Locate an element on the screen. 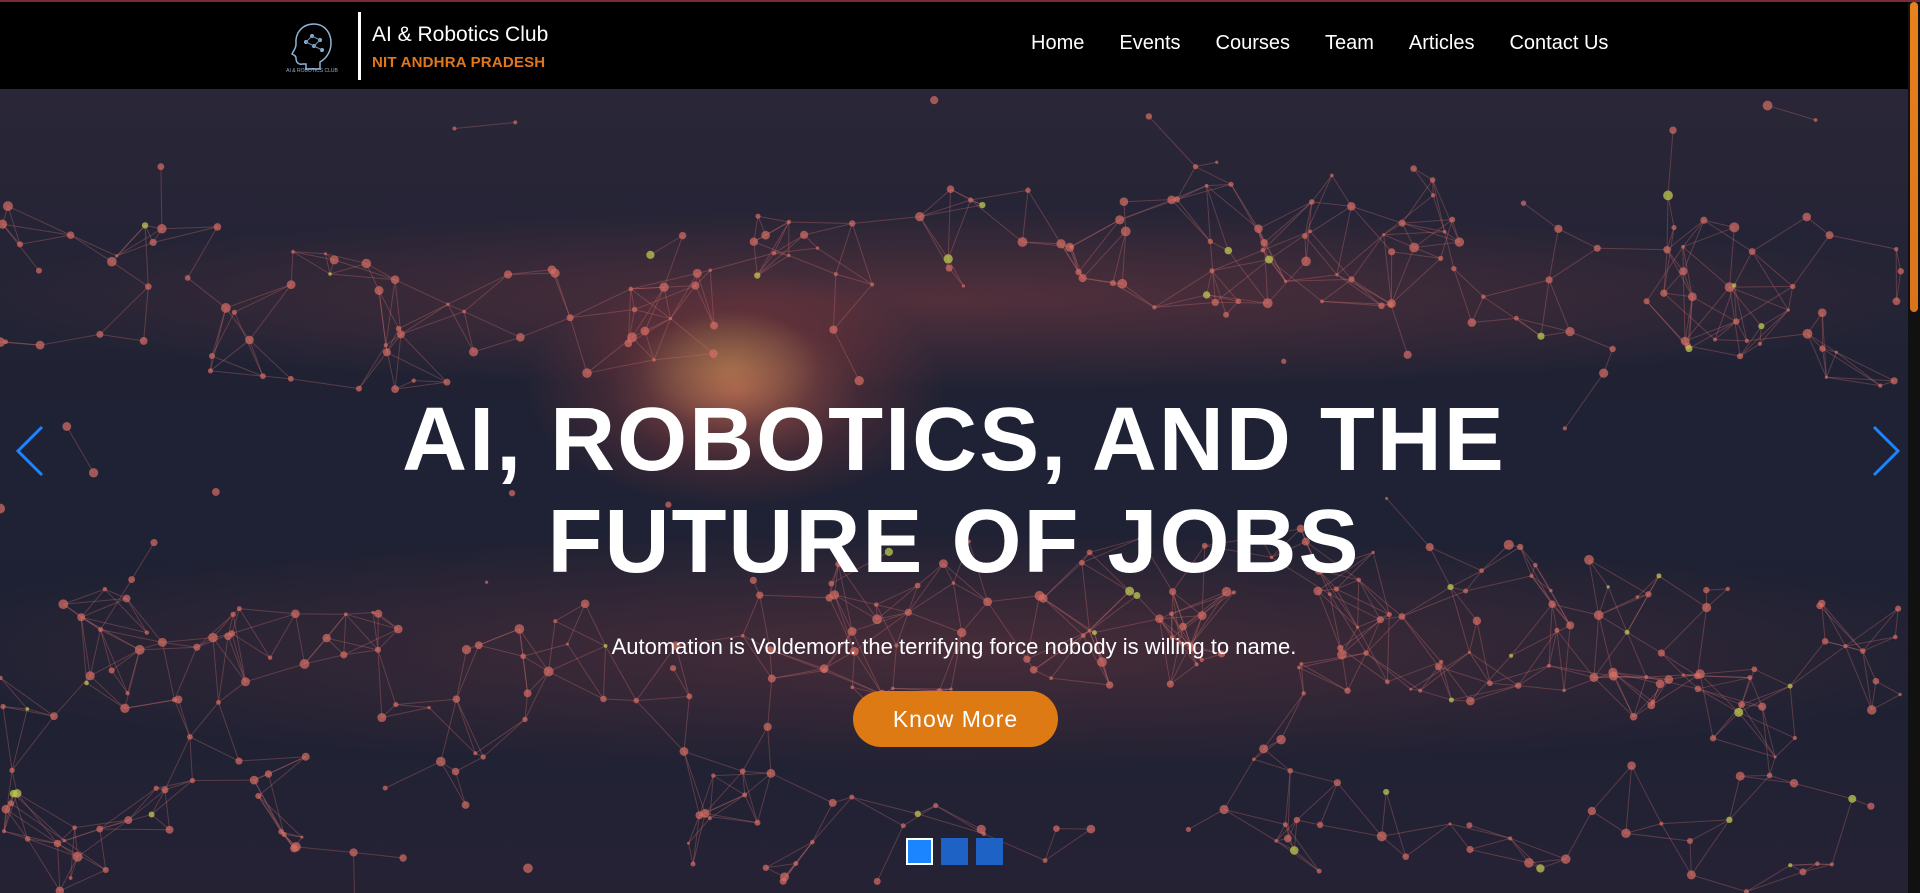 Image resolution: width=1920 pixels, height=893 pixels. nav-item-home: Home is located at coordinates (1057, 43).